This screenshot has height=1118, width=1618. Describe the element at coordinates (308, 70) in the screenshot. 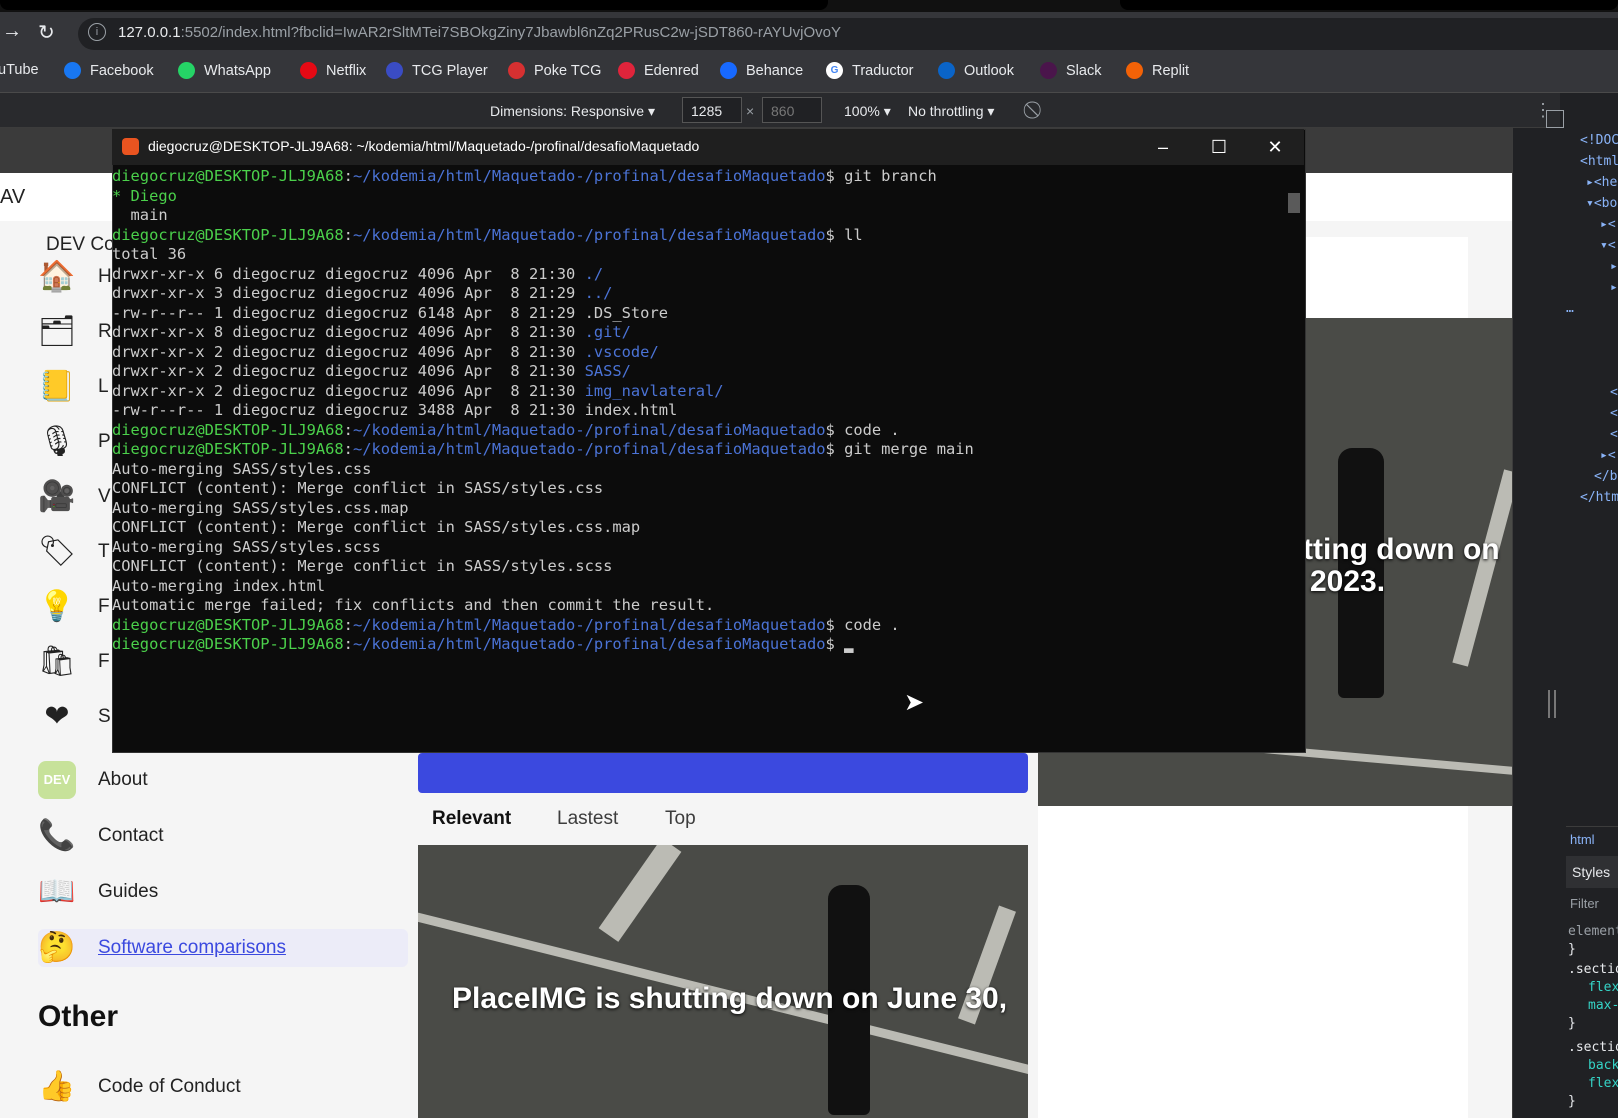

I see `netflix-icon` at that location.